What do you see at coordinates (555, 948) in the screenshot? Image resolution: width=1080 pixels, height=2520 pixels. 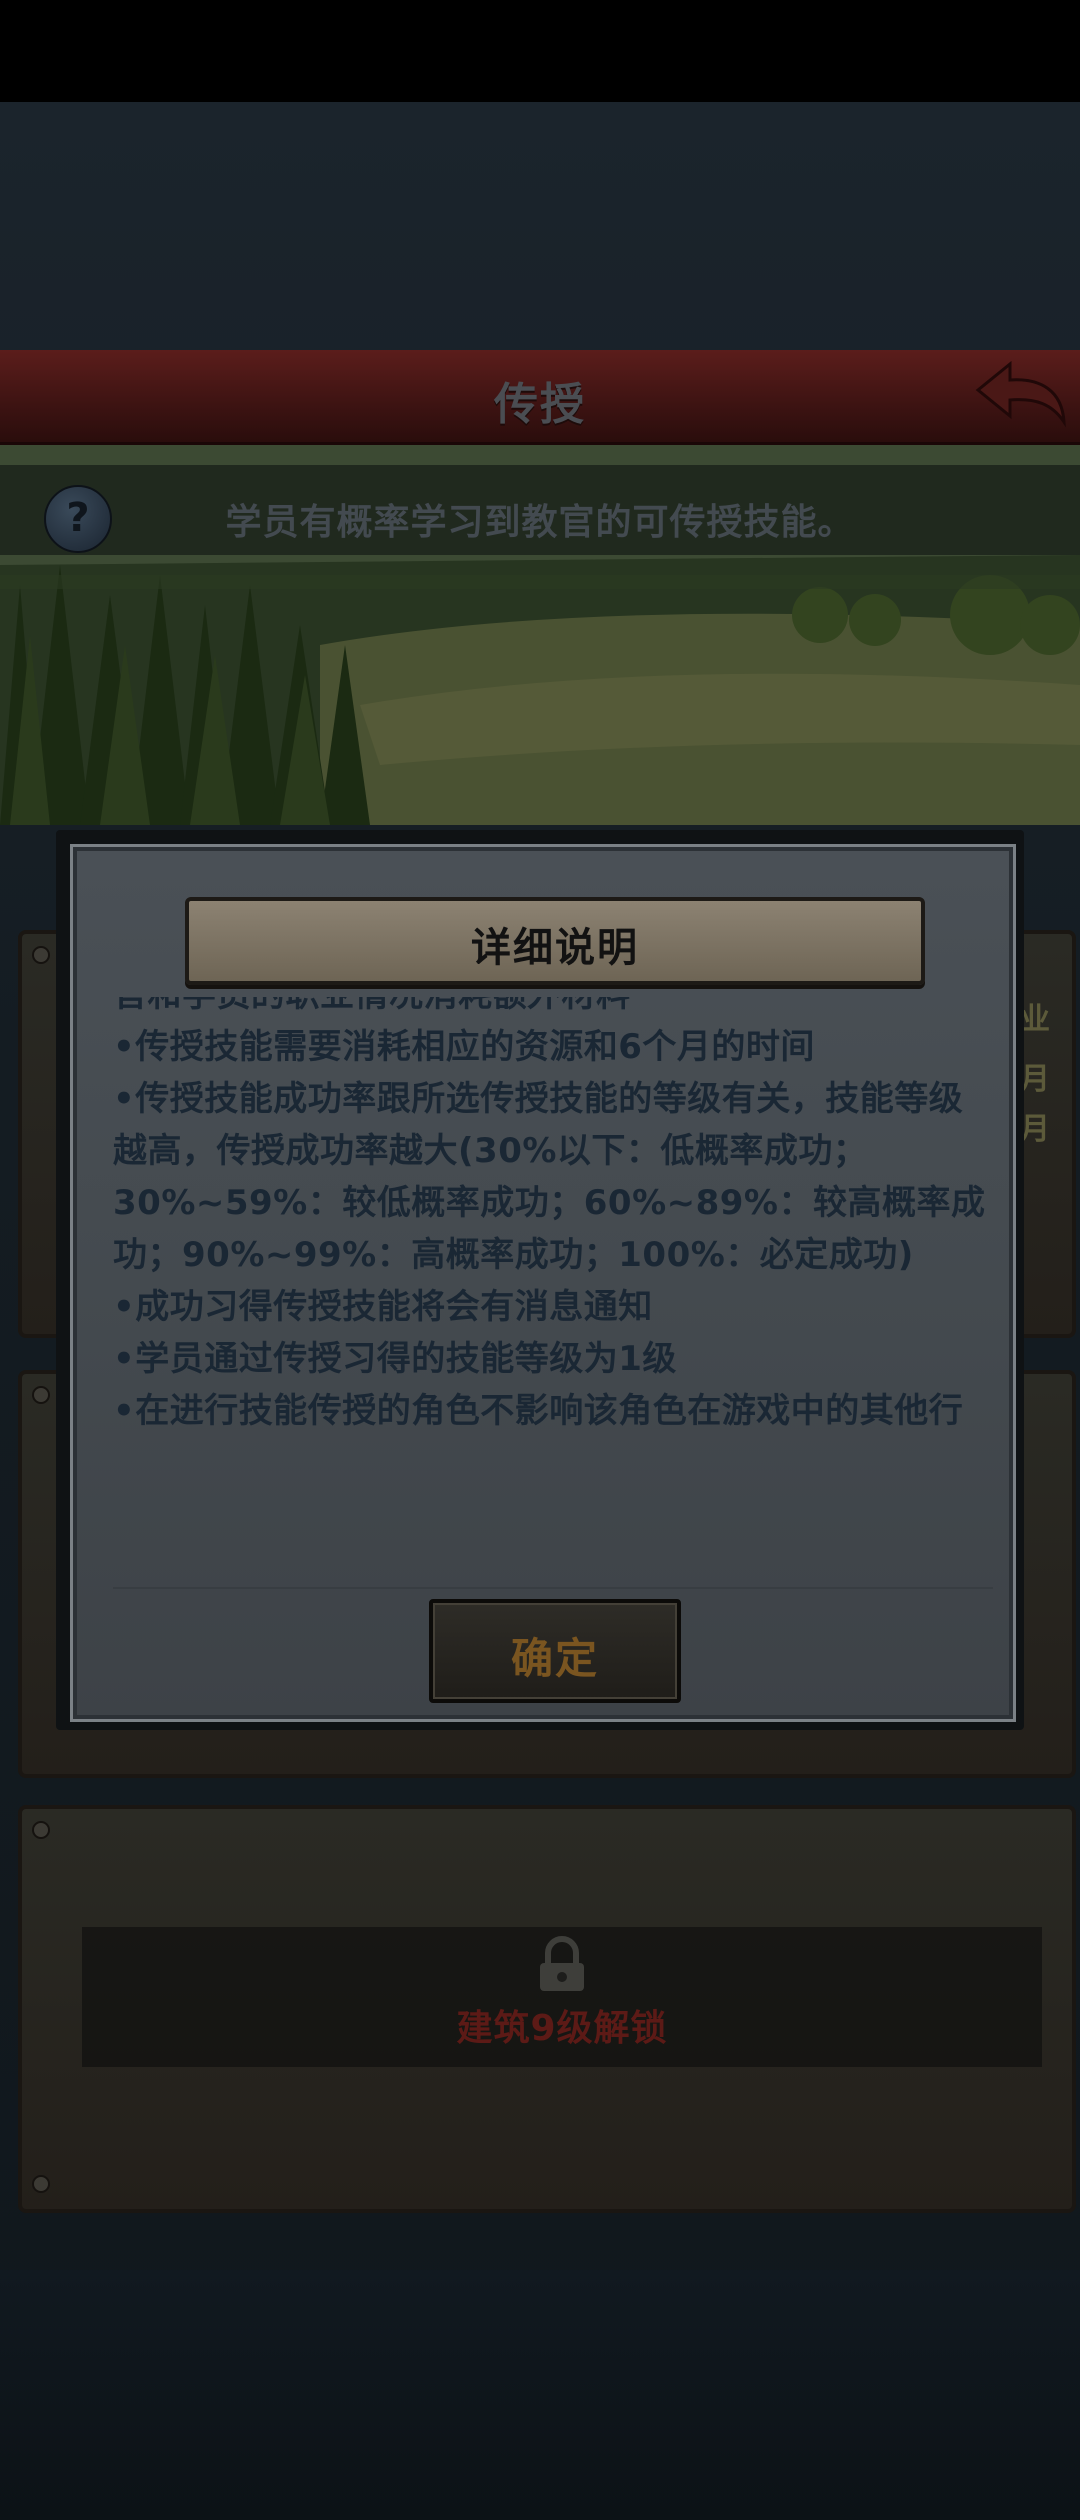 I see `dialog-title: 详细说明` at bounding box center [555, 948].